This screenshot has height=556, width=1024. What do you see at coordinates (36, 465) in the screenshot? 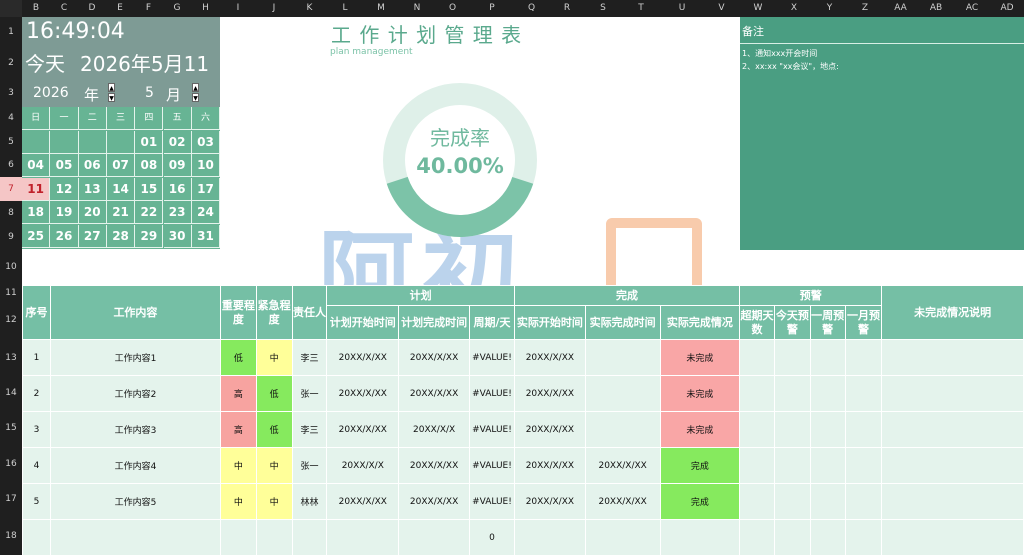
I see `cell-seq: 4` at bounding box center [36, 465].